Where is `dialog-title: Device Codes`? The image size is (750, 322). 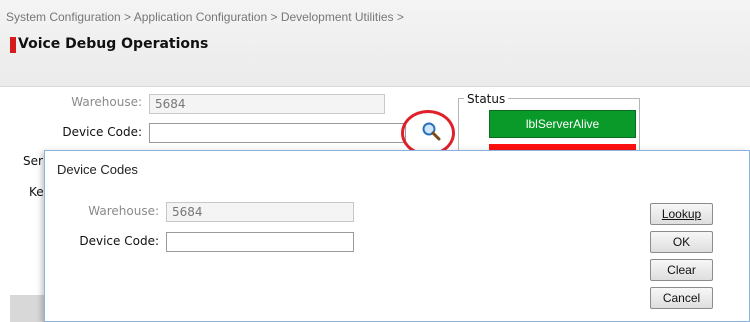 dialog-title: Device Codes is located at coordinates (97, 169).